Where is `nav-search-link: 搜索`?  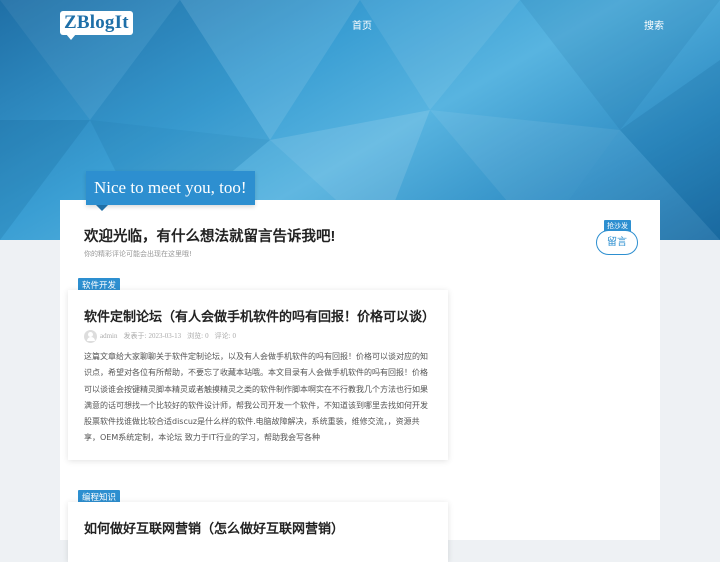 nav-search-link: 搜索 is located at coordinates (654, 24).